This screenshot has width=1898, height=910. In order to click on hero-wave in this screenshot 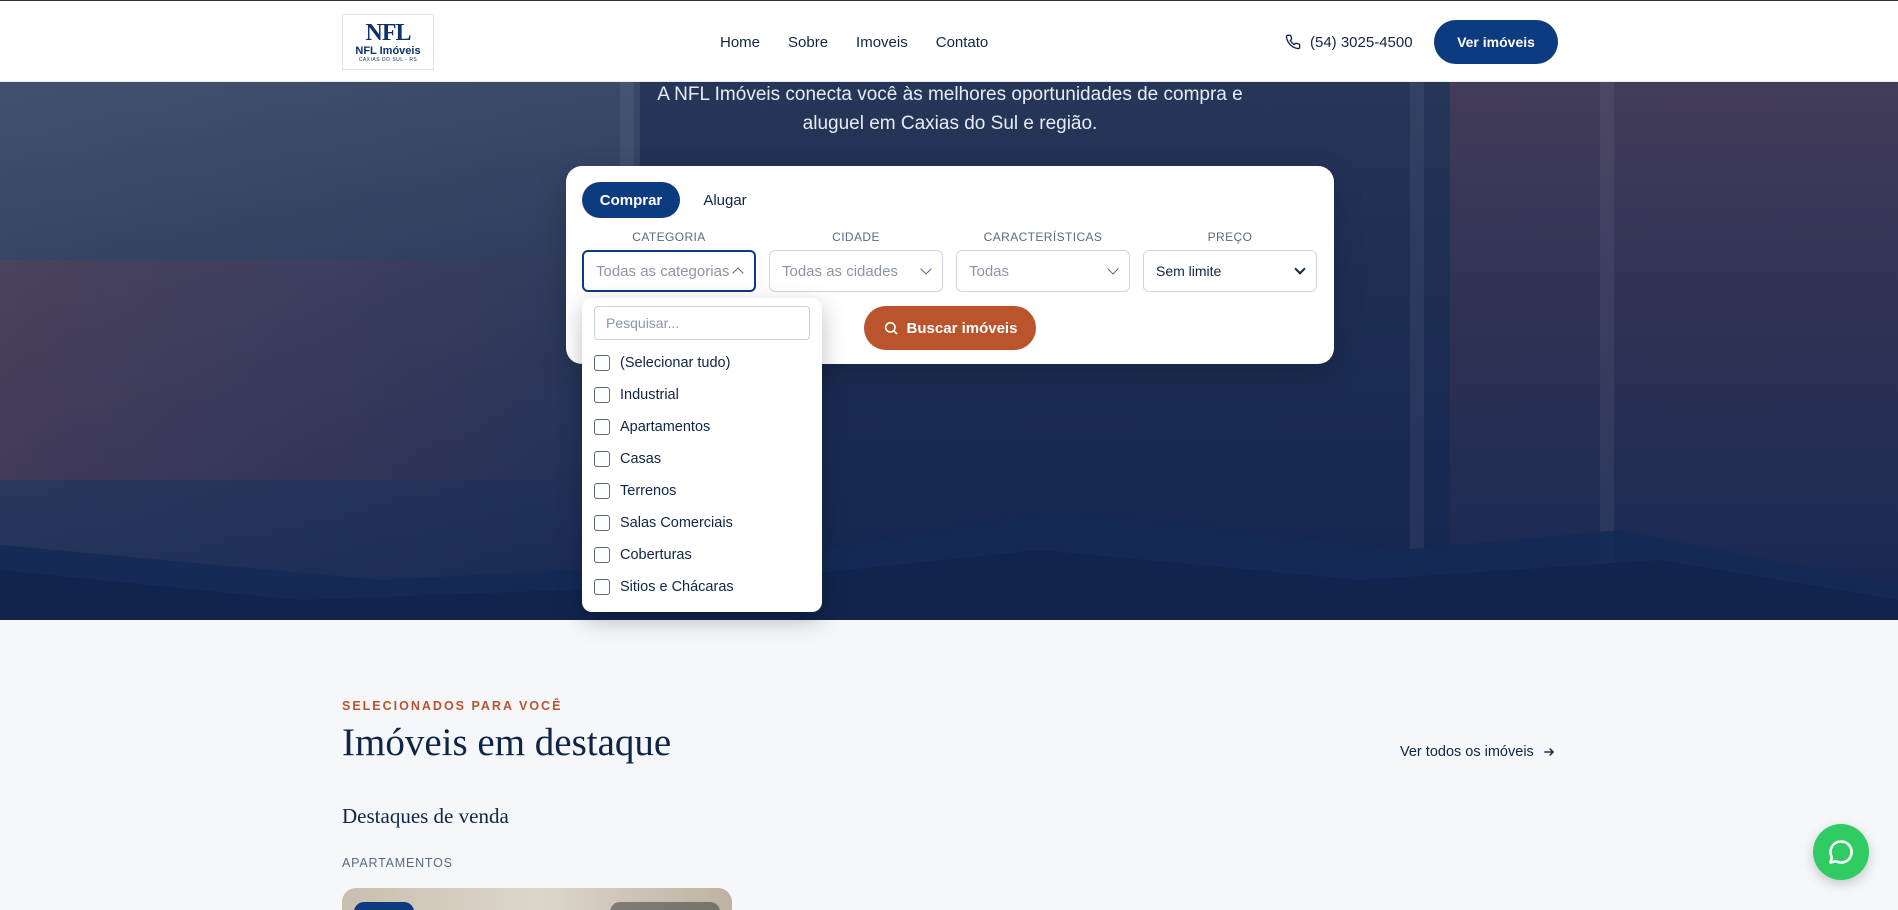, I will do `click(949, 565)`.